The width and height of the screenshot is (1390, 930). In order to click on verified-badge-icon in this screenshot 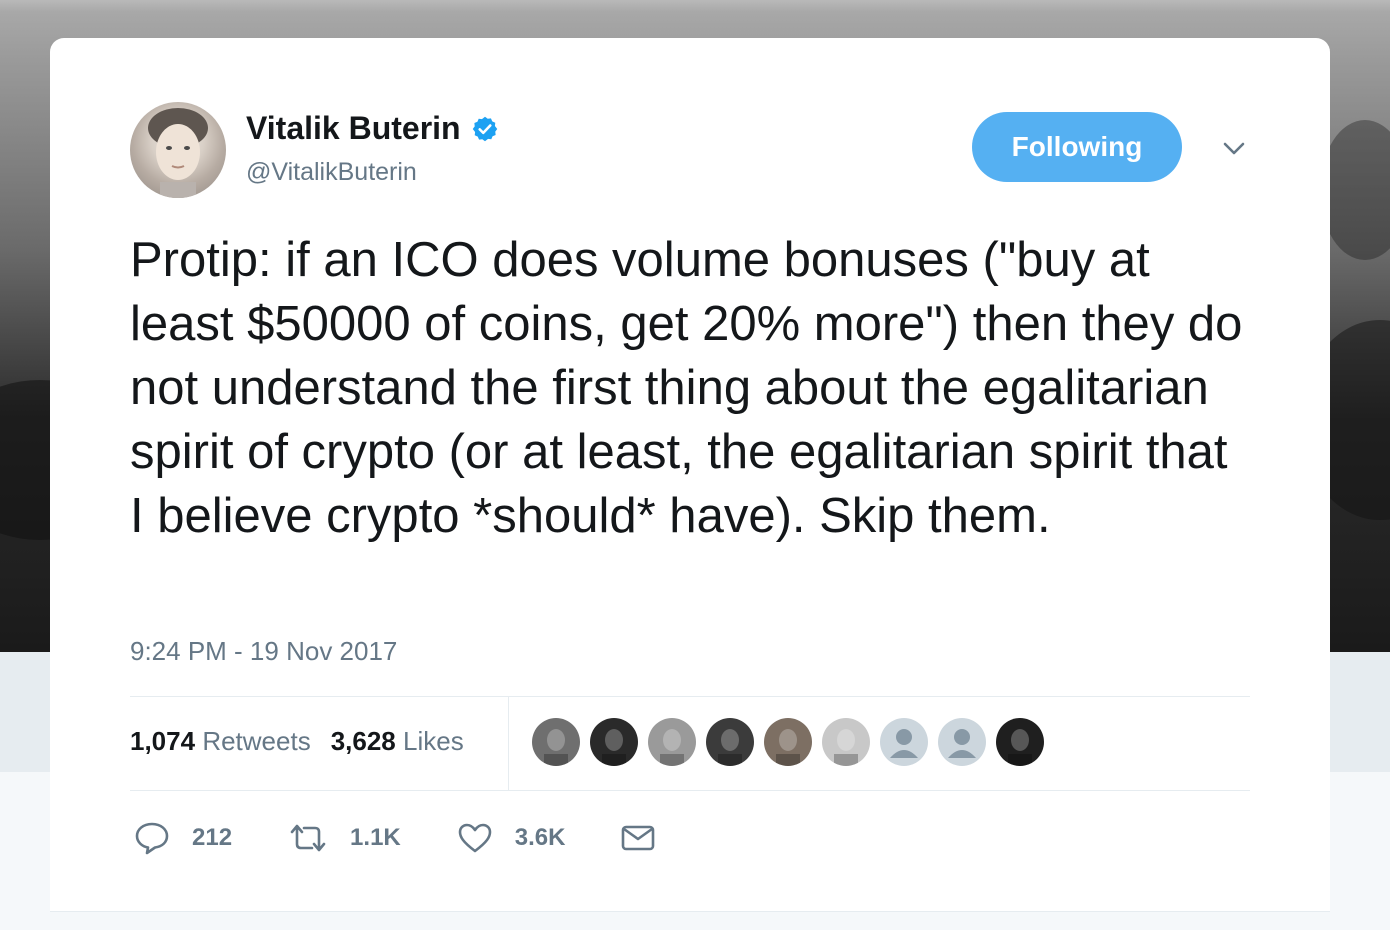, I will do `click(484, 128)`.